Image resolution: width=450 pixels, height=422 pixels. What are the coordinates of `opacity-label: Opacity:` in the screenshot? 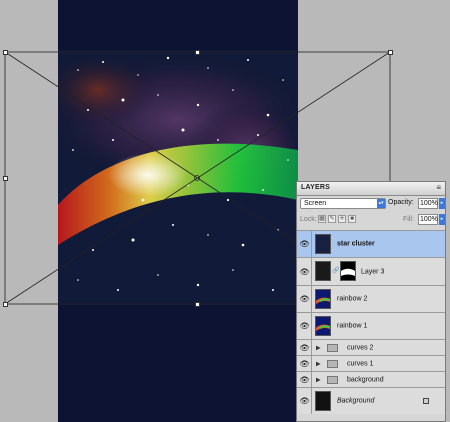 It's located at (401, 202).